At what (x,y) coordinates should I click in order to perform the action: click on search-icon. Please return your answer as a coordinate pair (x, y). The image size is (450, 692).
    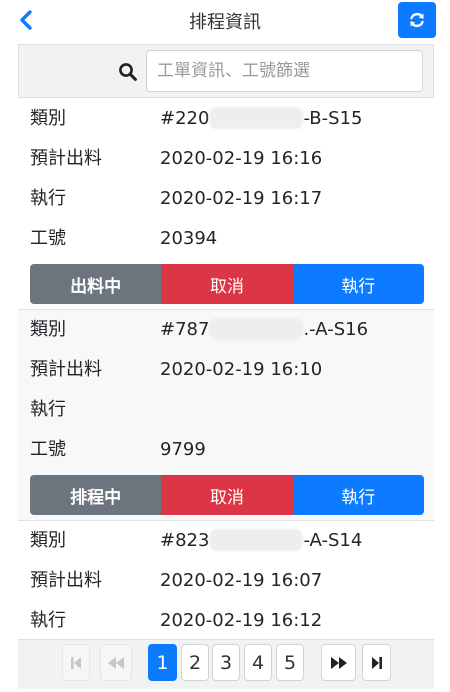
    Looking at the image, I should click on (128, 72).